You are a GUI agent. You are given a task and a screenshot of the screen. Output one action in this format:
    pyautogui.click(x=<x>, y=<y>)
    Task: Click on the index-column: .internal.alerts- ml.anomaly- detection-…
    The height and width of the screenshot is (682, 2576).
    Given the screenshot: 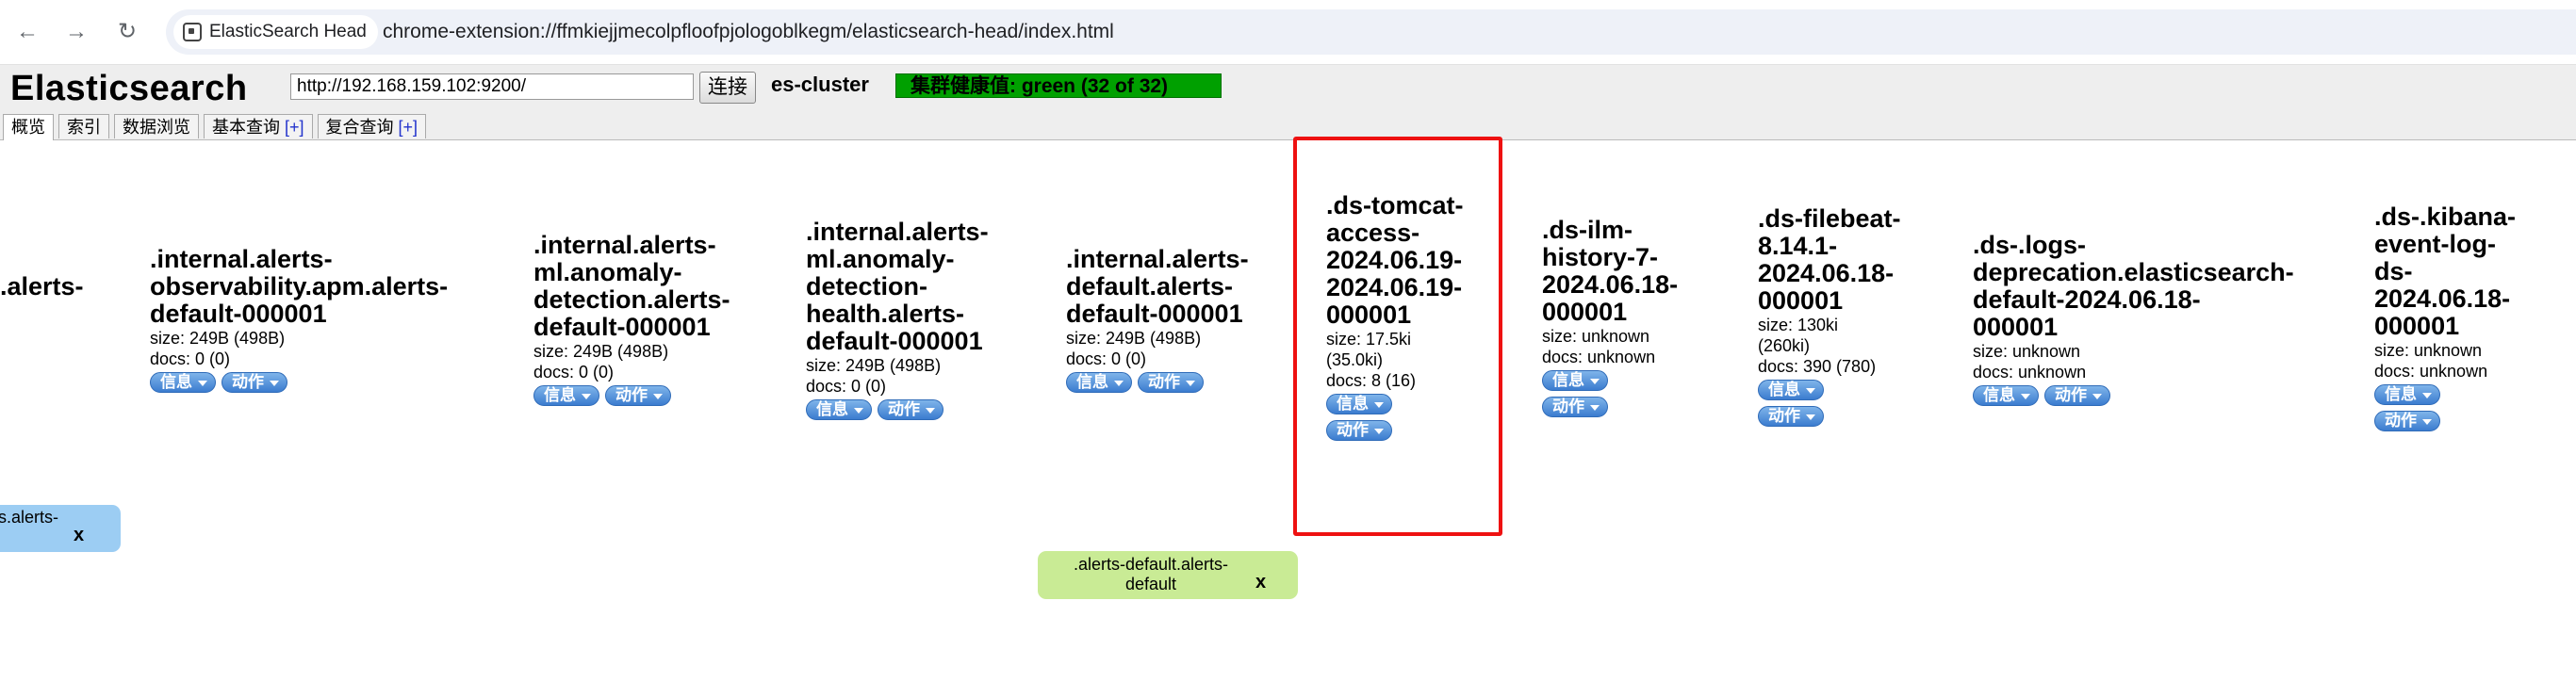 What is the action you would take?
    pyautogui.click(x=897, y=319)
    